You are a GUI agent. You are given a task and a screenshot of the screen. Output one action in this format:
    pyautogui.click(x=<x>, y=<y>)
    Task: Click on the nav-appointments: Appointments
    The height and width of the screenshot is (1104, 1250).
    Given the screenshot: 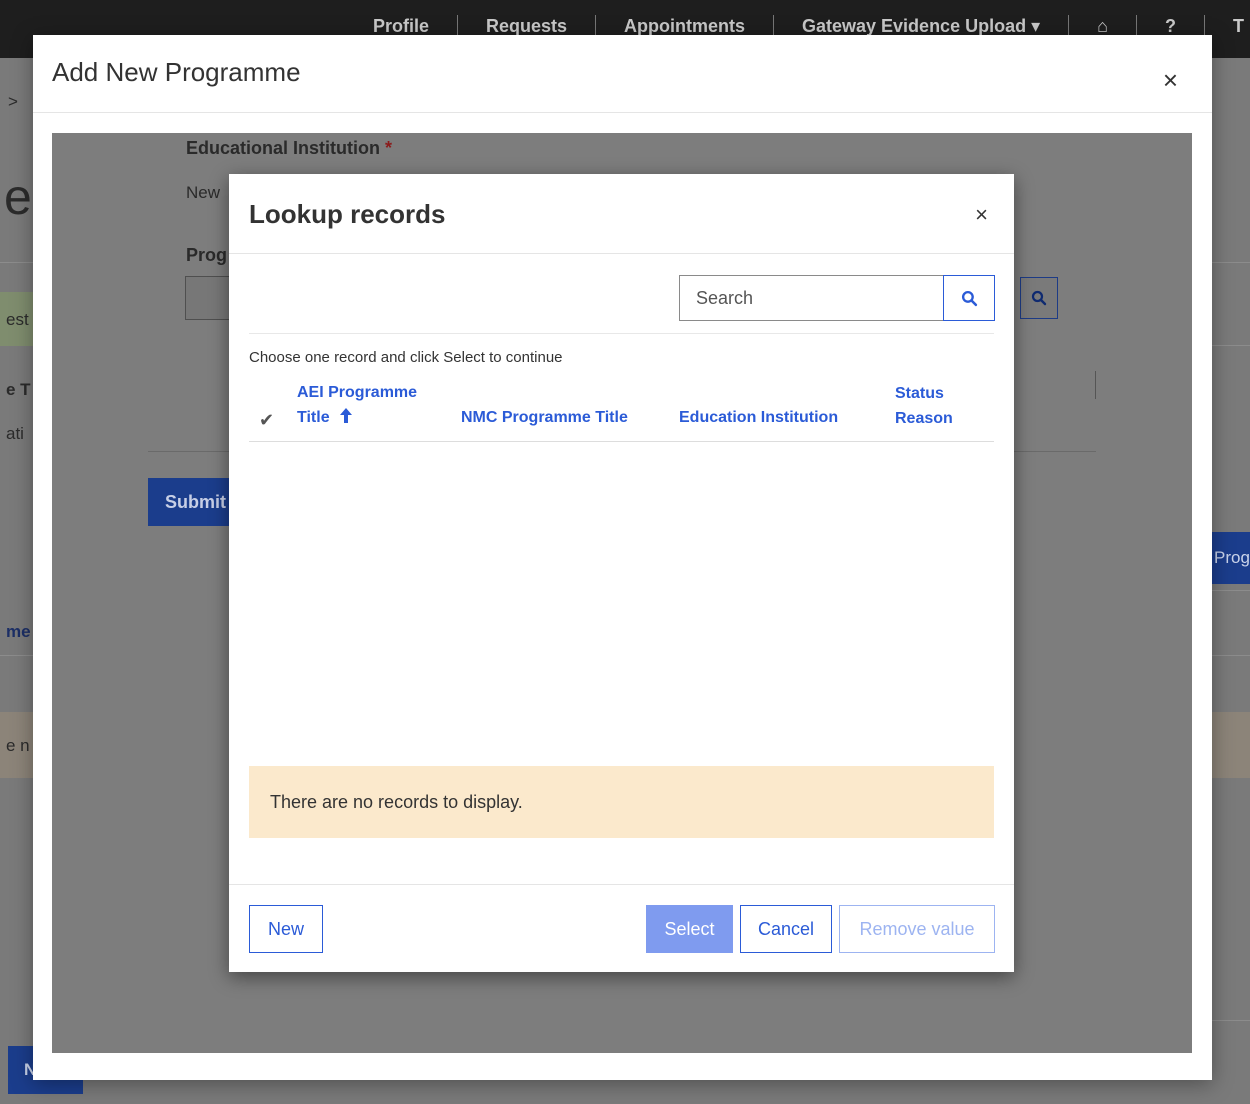 What is the action you would take?
    pyautogui.click(x=684, y=26)
    